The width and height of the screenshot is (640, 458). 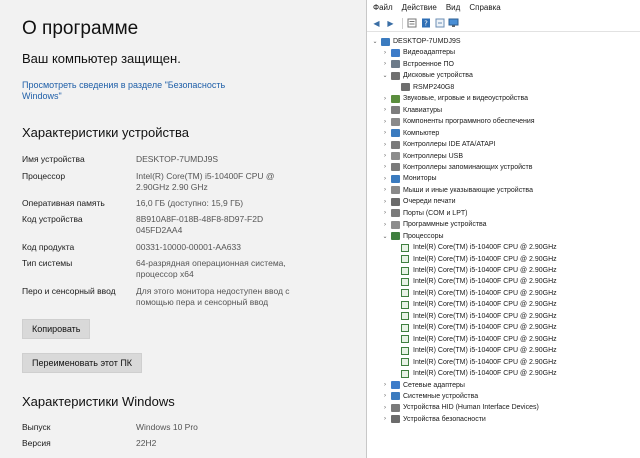 What do you see at coordinates (438, 144) in the screenshot?
I see `tree-category: › Контроллеры IDE ATA/ATAPI` at bounding box center [438, 144].